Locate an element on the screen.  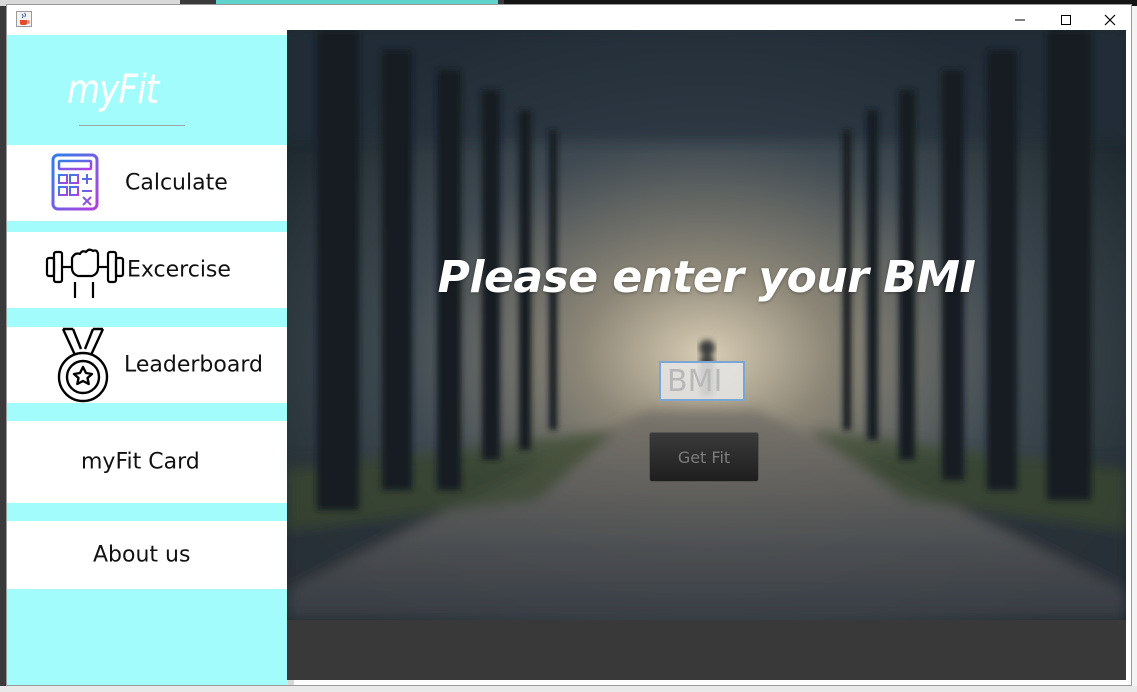
page-headline: Please enter your BMI is located at coordinates (706, 277).